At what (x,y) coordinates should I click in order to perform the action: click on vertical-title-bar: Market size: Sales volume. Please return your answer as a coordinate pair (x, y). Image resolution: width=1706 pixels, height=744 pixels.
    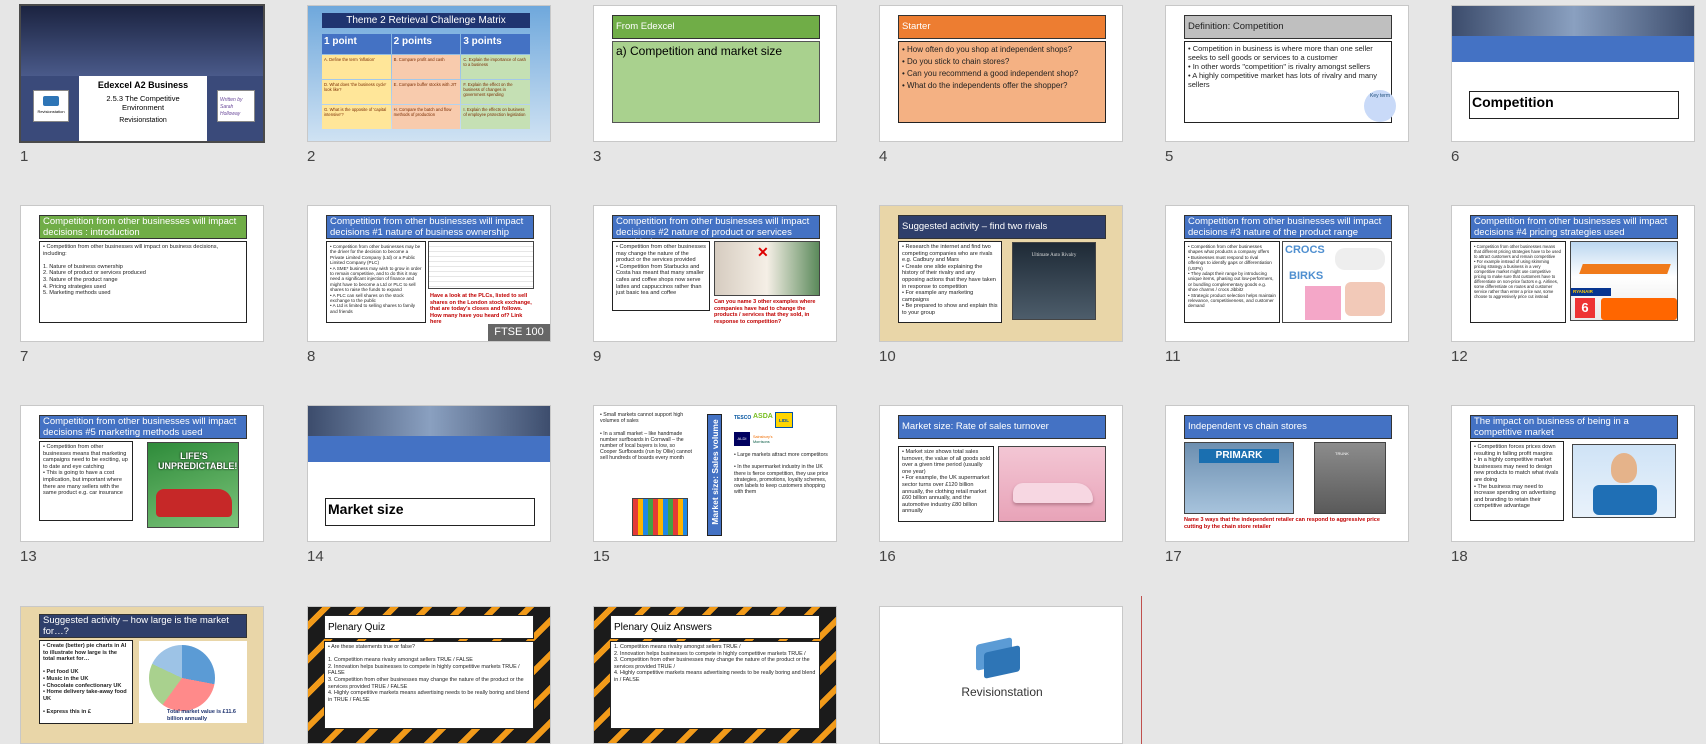
    Looking at the image, I should click on (714, 475).